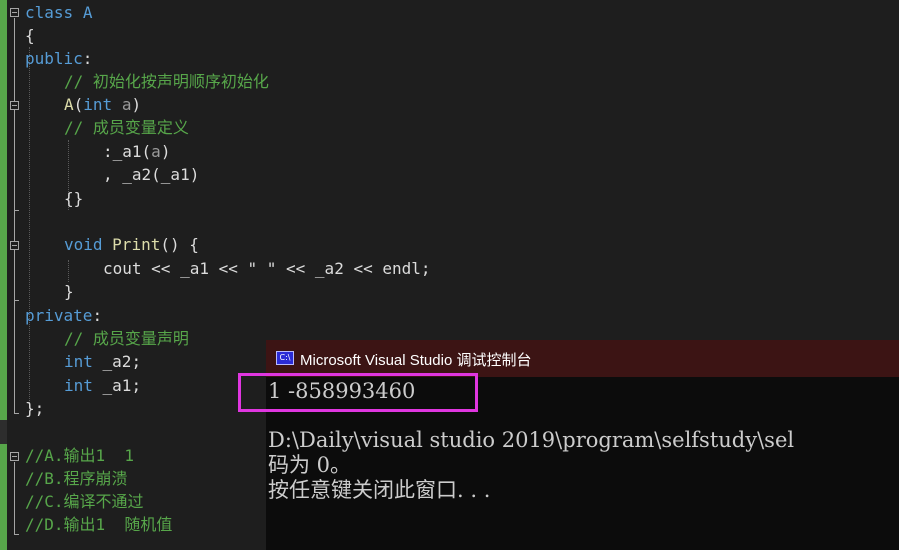 This screenshot has width=899, height=550. Describe the element at coordinates (3, 497) in the screenshot. I see `change-margin-lower` at that location.